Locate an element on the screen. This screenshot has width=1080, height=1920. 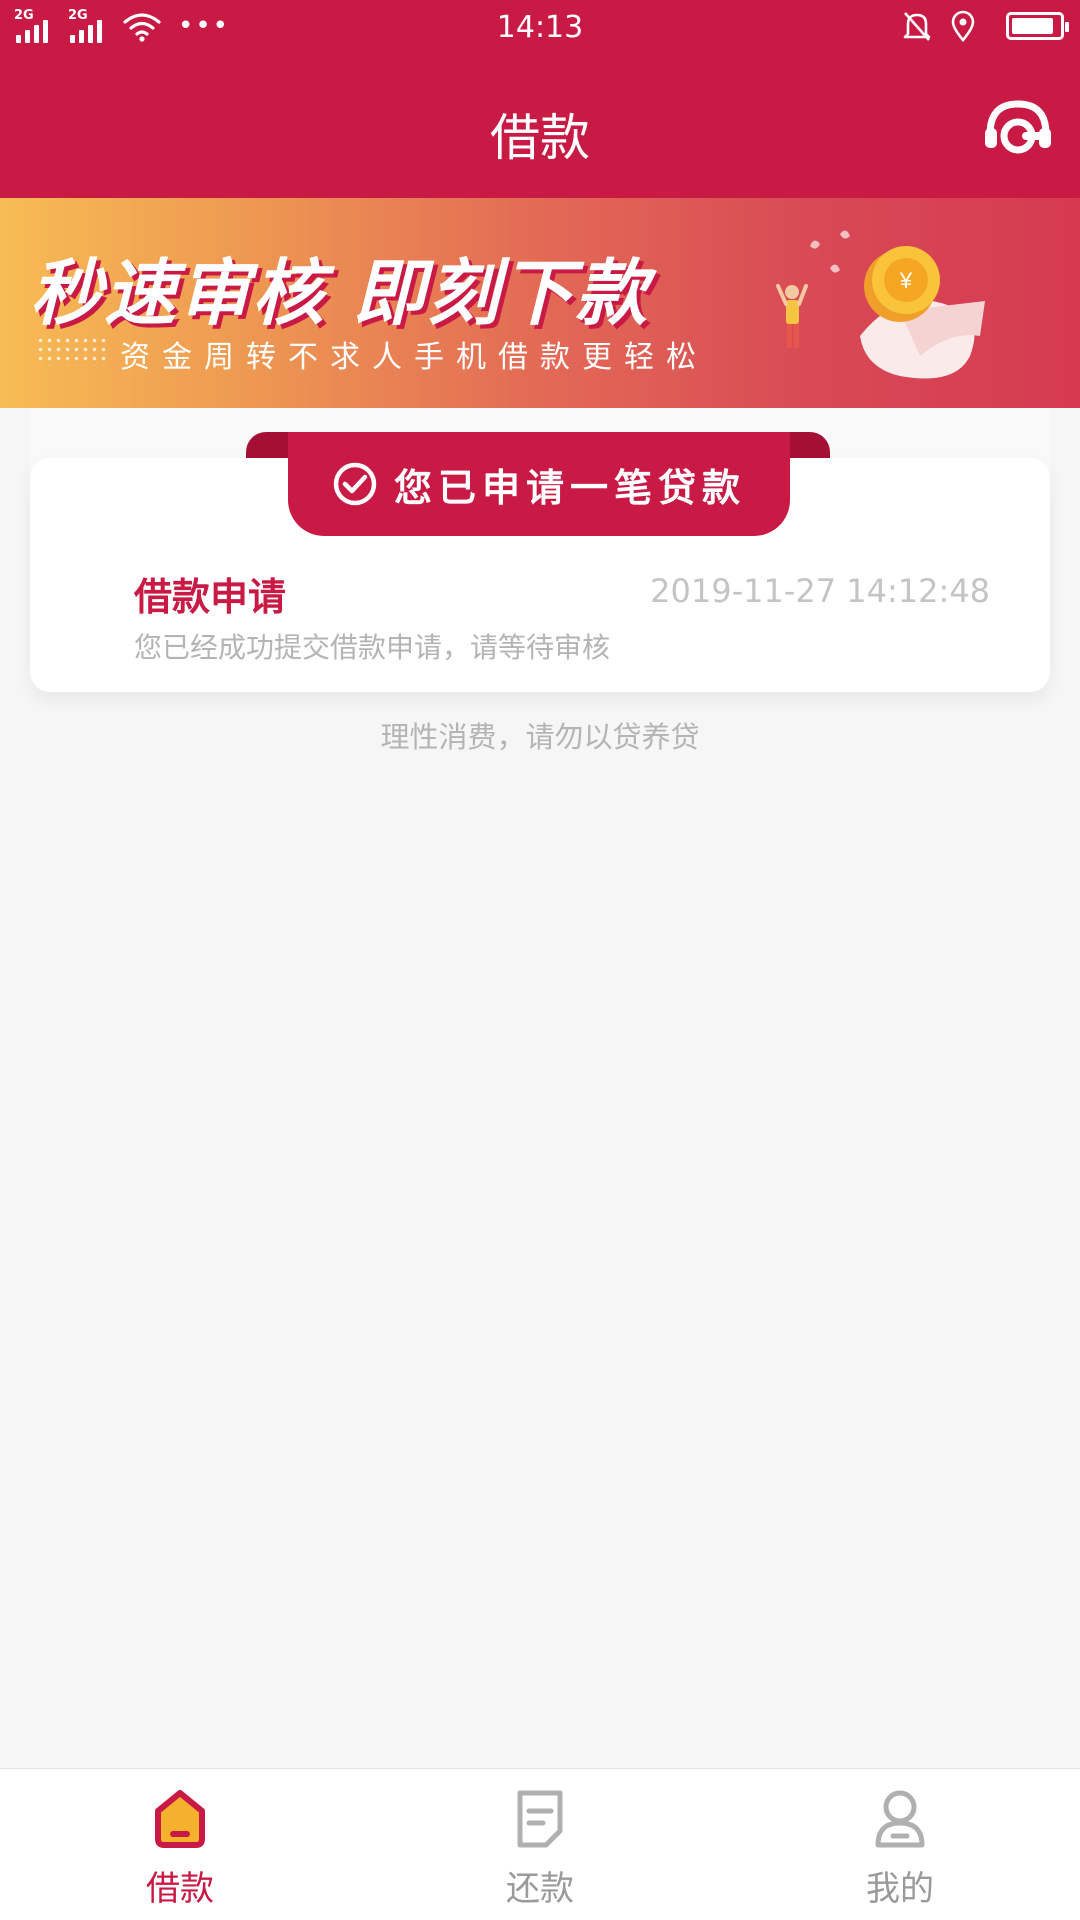
application-description: 您已经成功提交借款申请，请等待审核 is located at coordinates (372, 647).